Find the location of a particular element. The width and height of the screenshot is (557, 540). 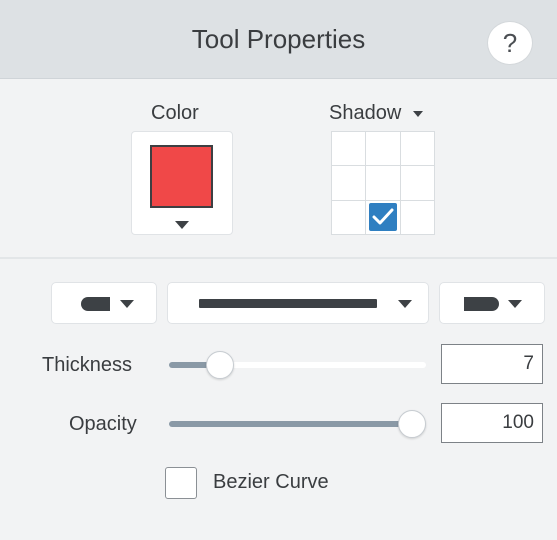

color-picker-button is located at coordinates (182, 183).